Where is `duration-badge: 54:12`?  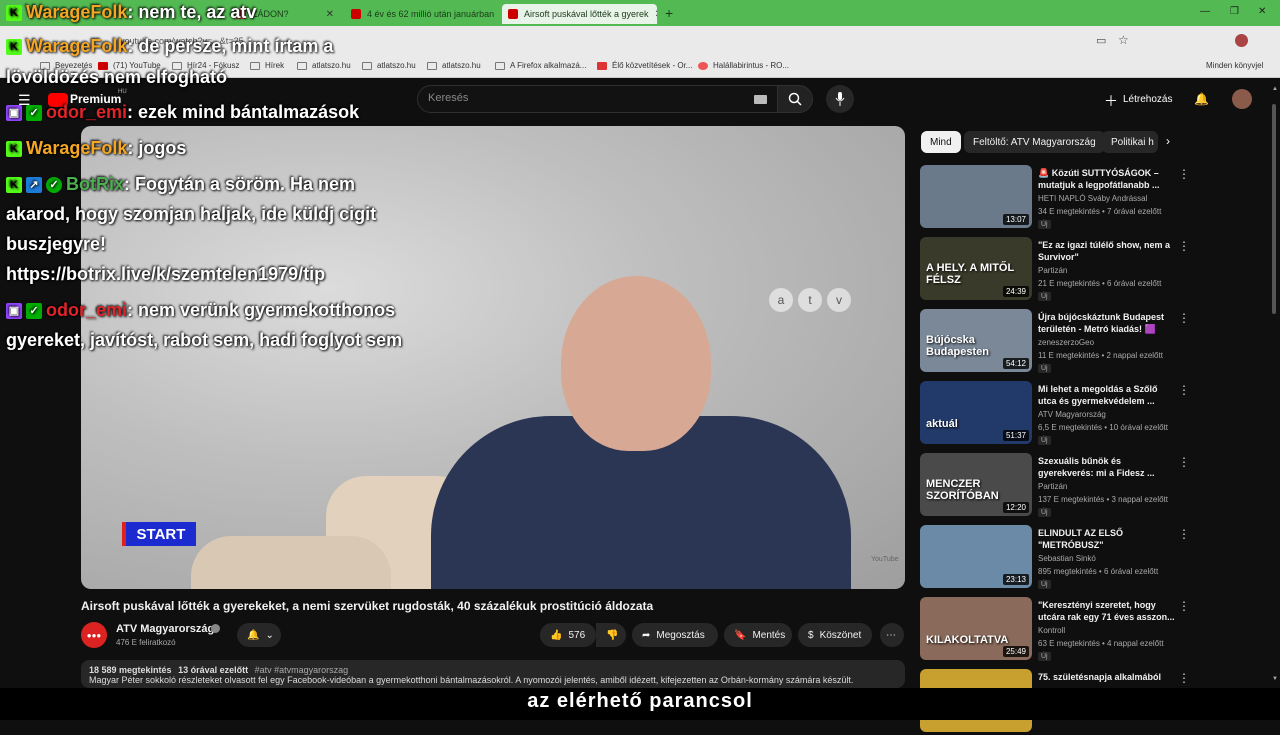
duration-badge: 54:12 is located at coordinates (1015, 363).